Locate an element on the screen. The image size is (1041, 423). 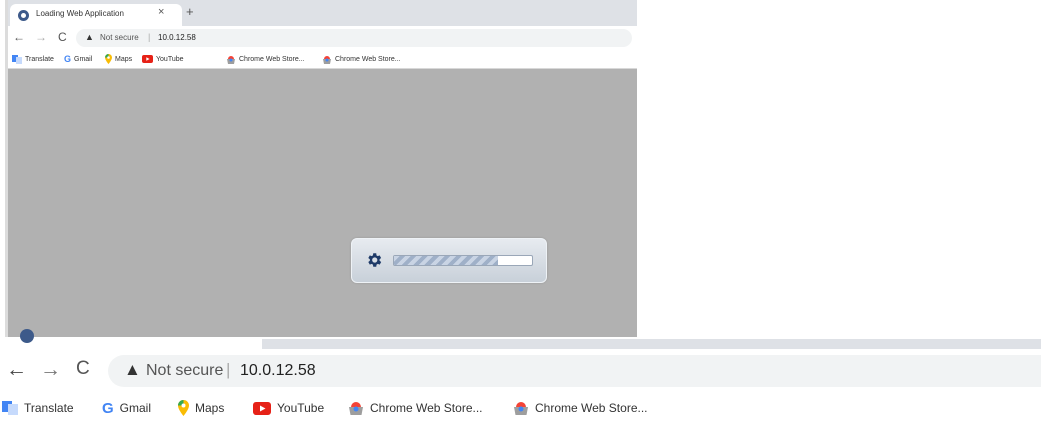
browser-toolbar-bottom: ← → C ▲ Not secure | 10.0.12.58 is located at coordinates (520, 371).